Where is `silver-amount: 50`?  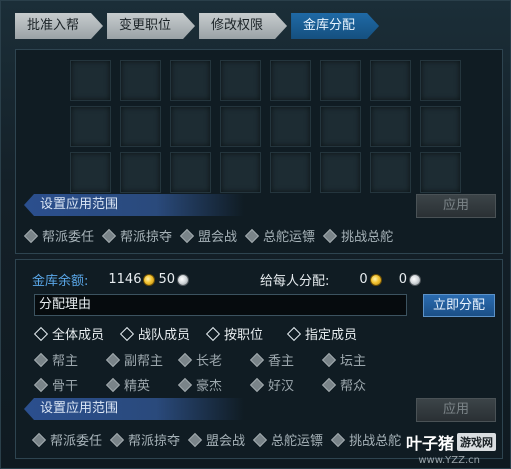 silver-amount: 50 is located at coordinates (167, 279).